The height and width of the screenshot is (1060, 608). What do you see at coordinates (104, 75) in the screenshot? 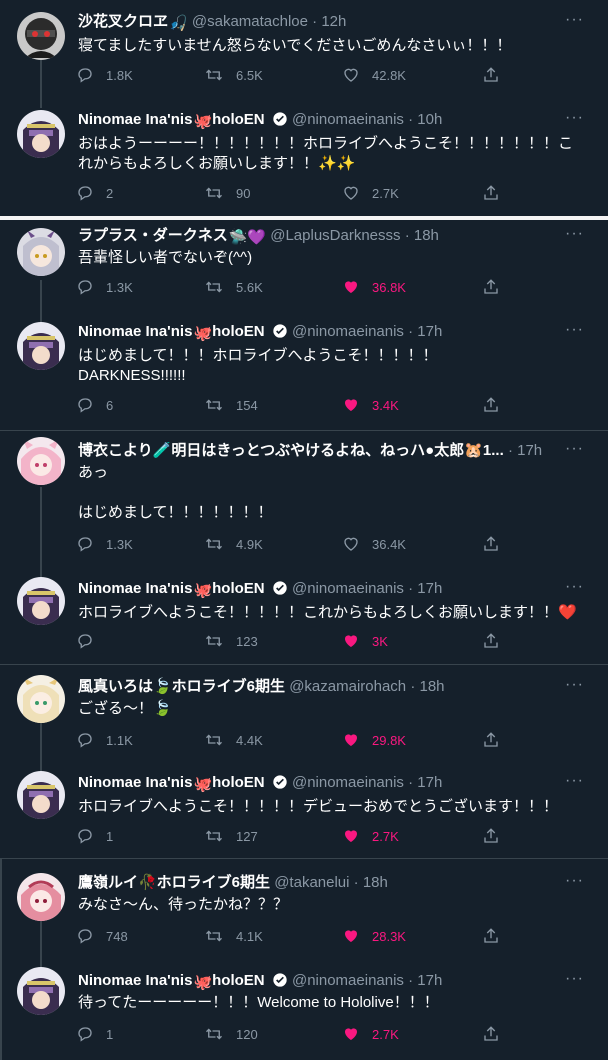
I see `reply-button: 1.8K` at bounding box center [104, 75].